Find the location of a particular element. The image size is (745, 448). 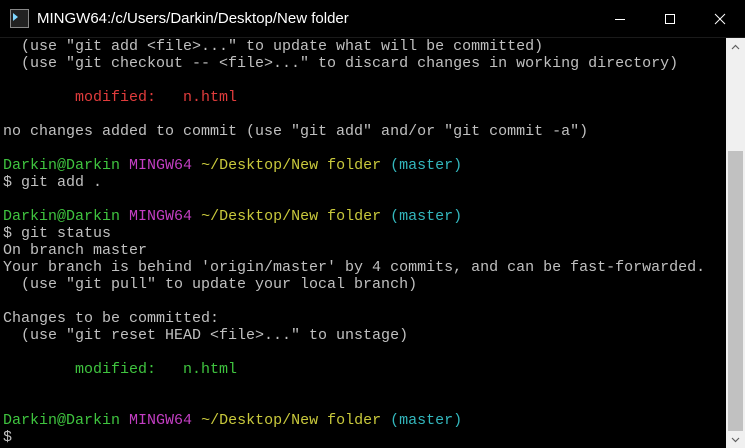

scroll-down-button is located at coordinates (735, 439).